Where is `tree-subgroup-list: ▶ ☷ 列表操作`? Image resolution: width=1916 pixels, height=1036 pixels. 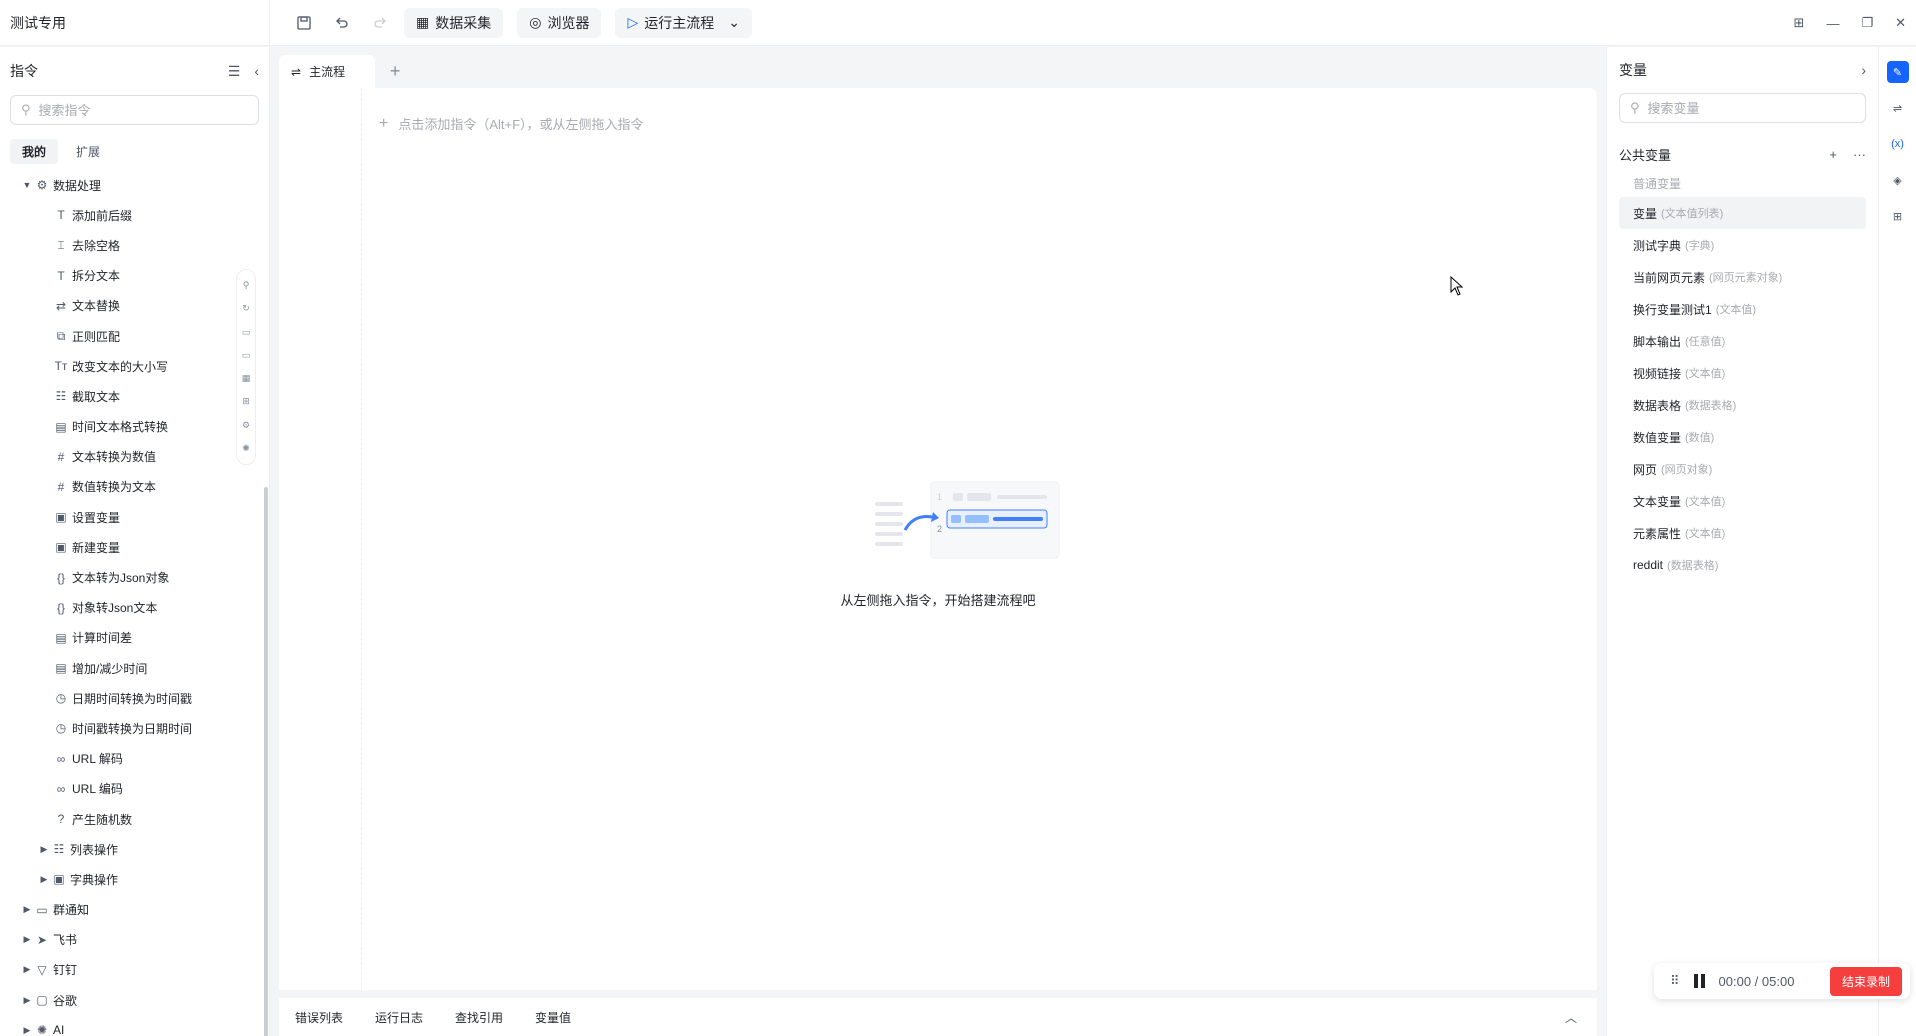
tree-subgroup-list: ▶ ☷ 列表操作 is located at coordinates (134, 849).